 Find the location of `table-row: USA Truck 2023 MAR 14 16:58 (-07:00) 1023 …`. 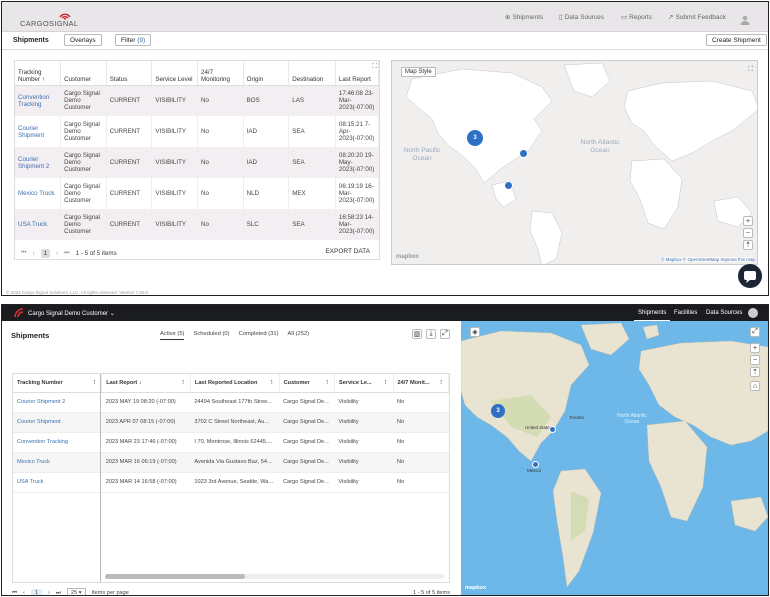

table-row: USA Truck 2023 MAR 14 16:58 (-07:00) 1023 … is located at coordinates (231, 482).